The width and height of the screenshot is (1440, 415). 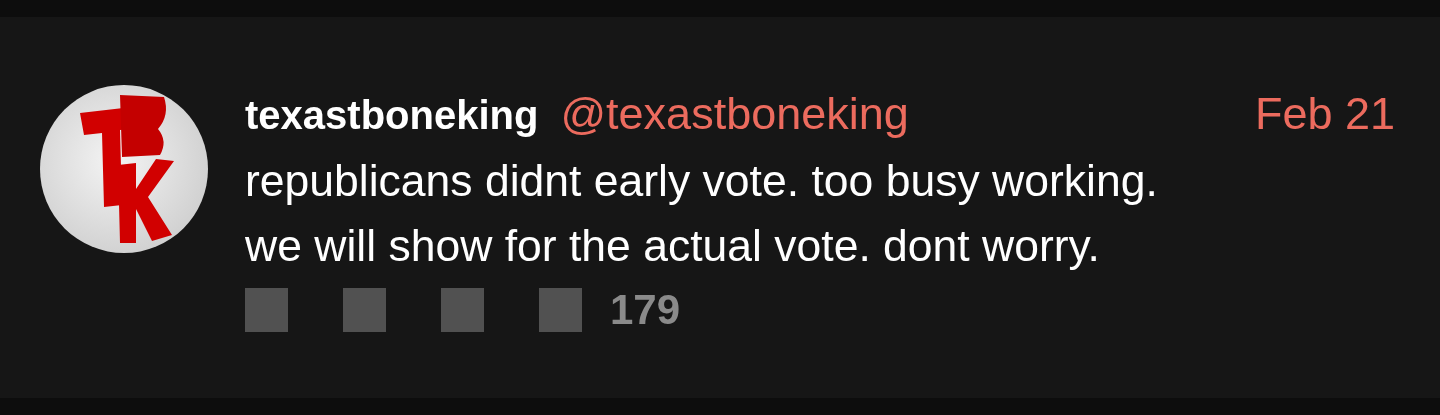 I want to click on reply-count: 179, so click(x=645, y=310).